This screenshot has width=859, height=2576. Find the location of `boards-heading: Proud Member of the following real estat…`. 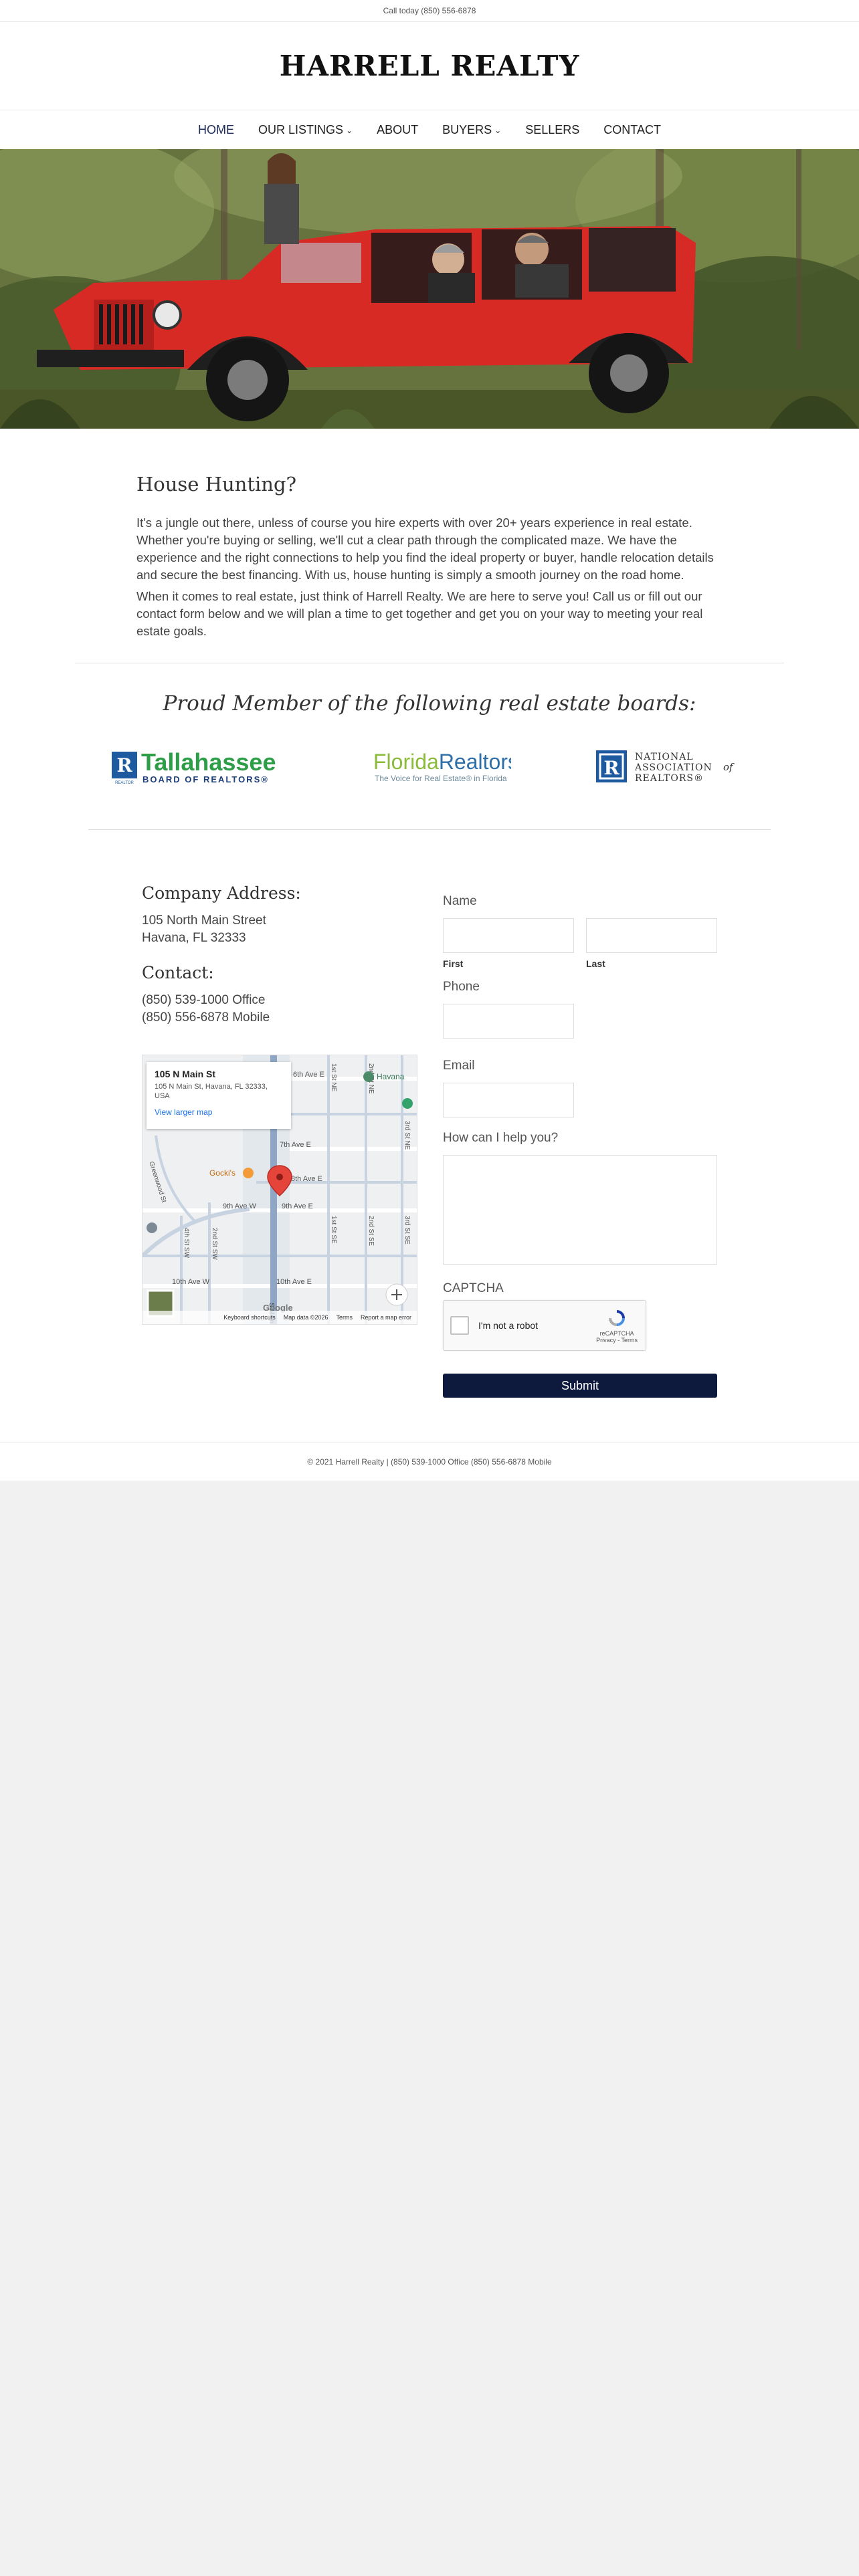

boards-heading: Proud Member of the following real estat… is located at coordinates (429, 703).